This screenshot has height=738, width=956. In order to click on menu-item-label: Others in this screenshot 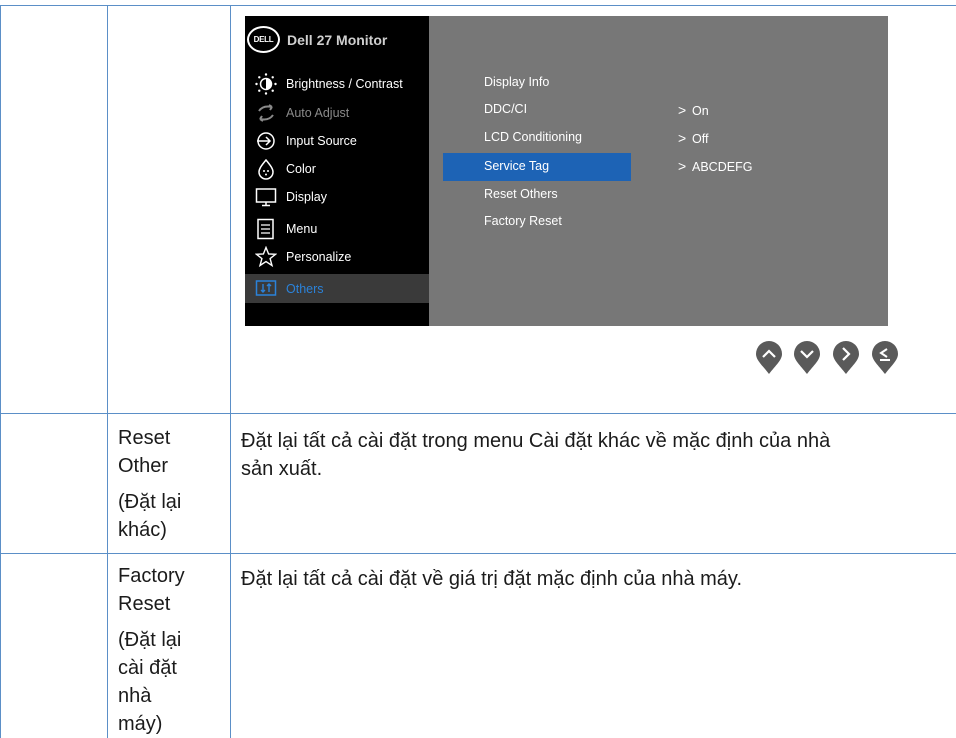, I will do `click(305, 289)`.